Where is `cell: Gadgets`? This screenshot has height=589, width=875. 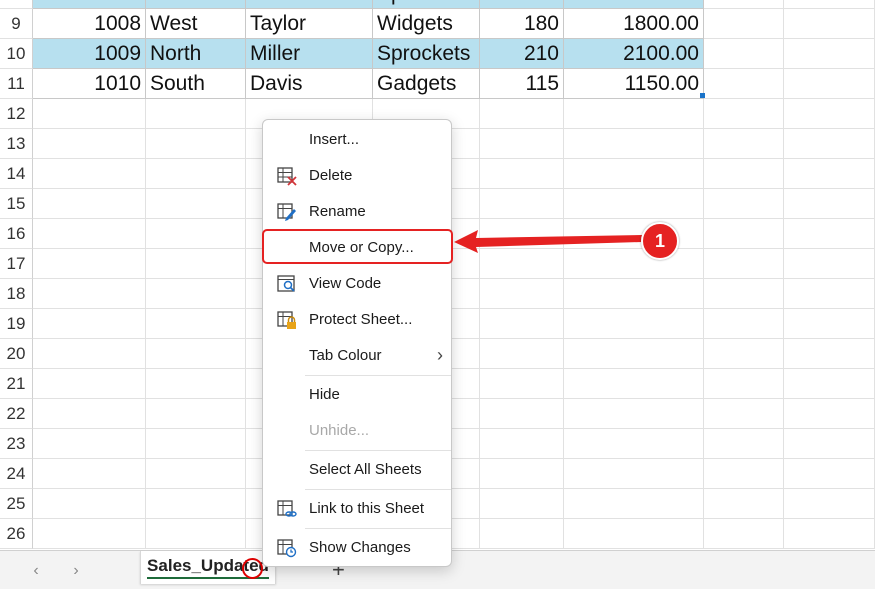 cell: Gadgets is located at coordinates (426, 84).